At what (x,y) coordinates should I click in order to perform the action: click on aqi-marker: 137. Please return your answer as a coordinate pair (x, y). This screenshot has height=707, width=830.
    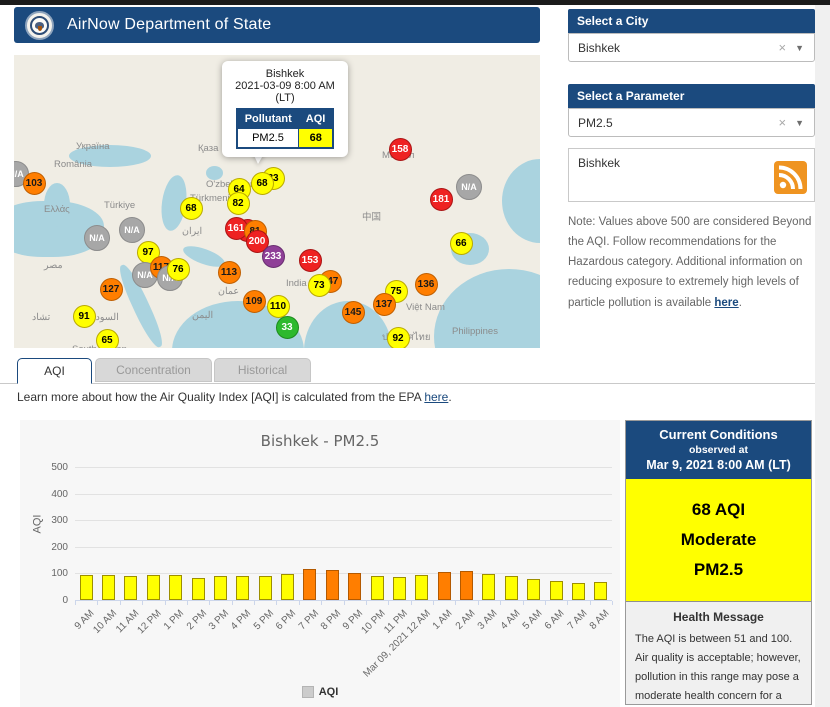
    Looking at the image, I should click on (384, 304).